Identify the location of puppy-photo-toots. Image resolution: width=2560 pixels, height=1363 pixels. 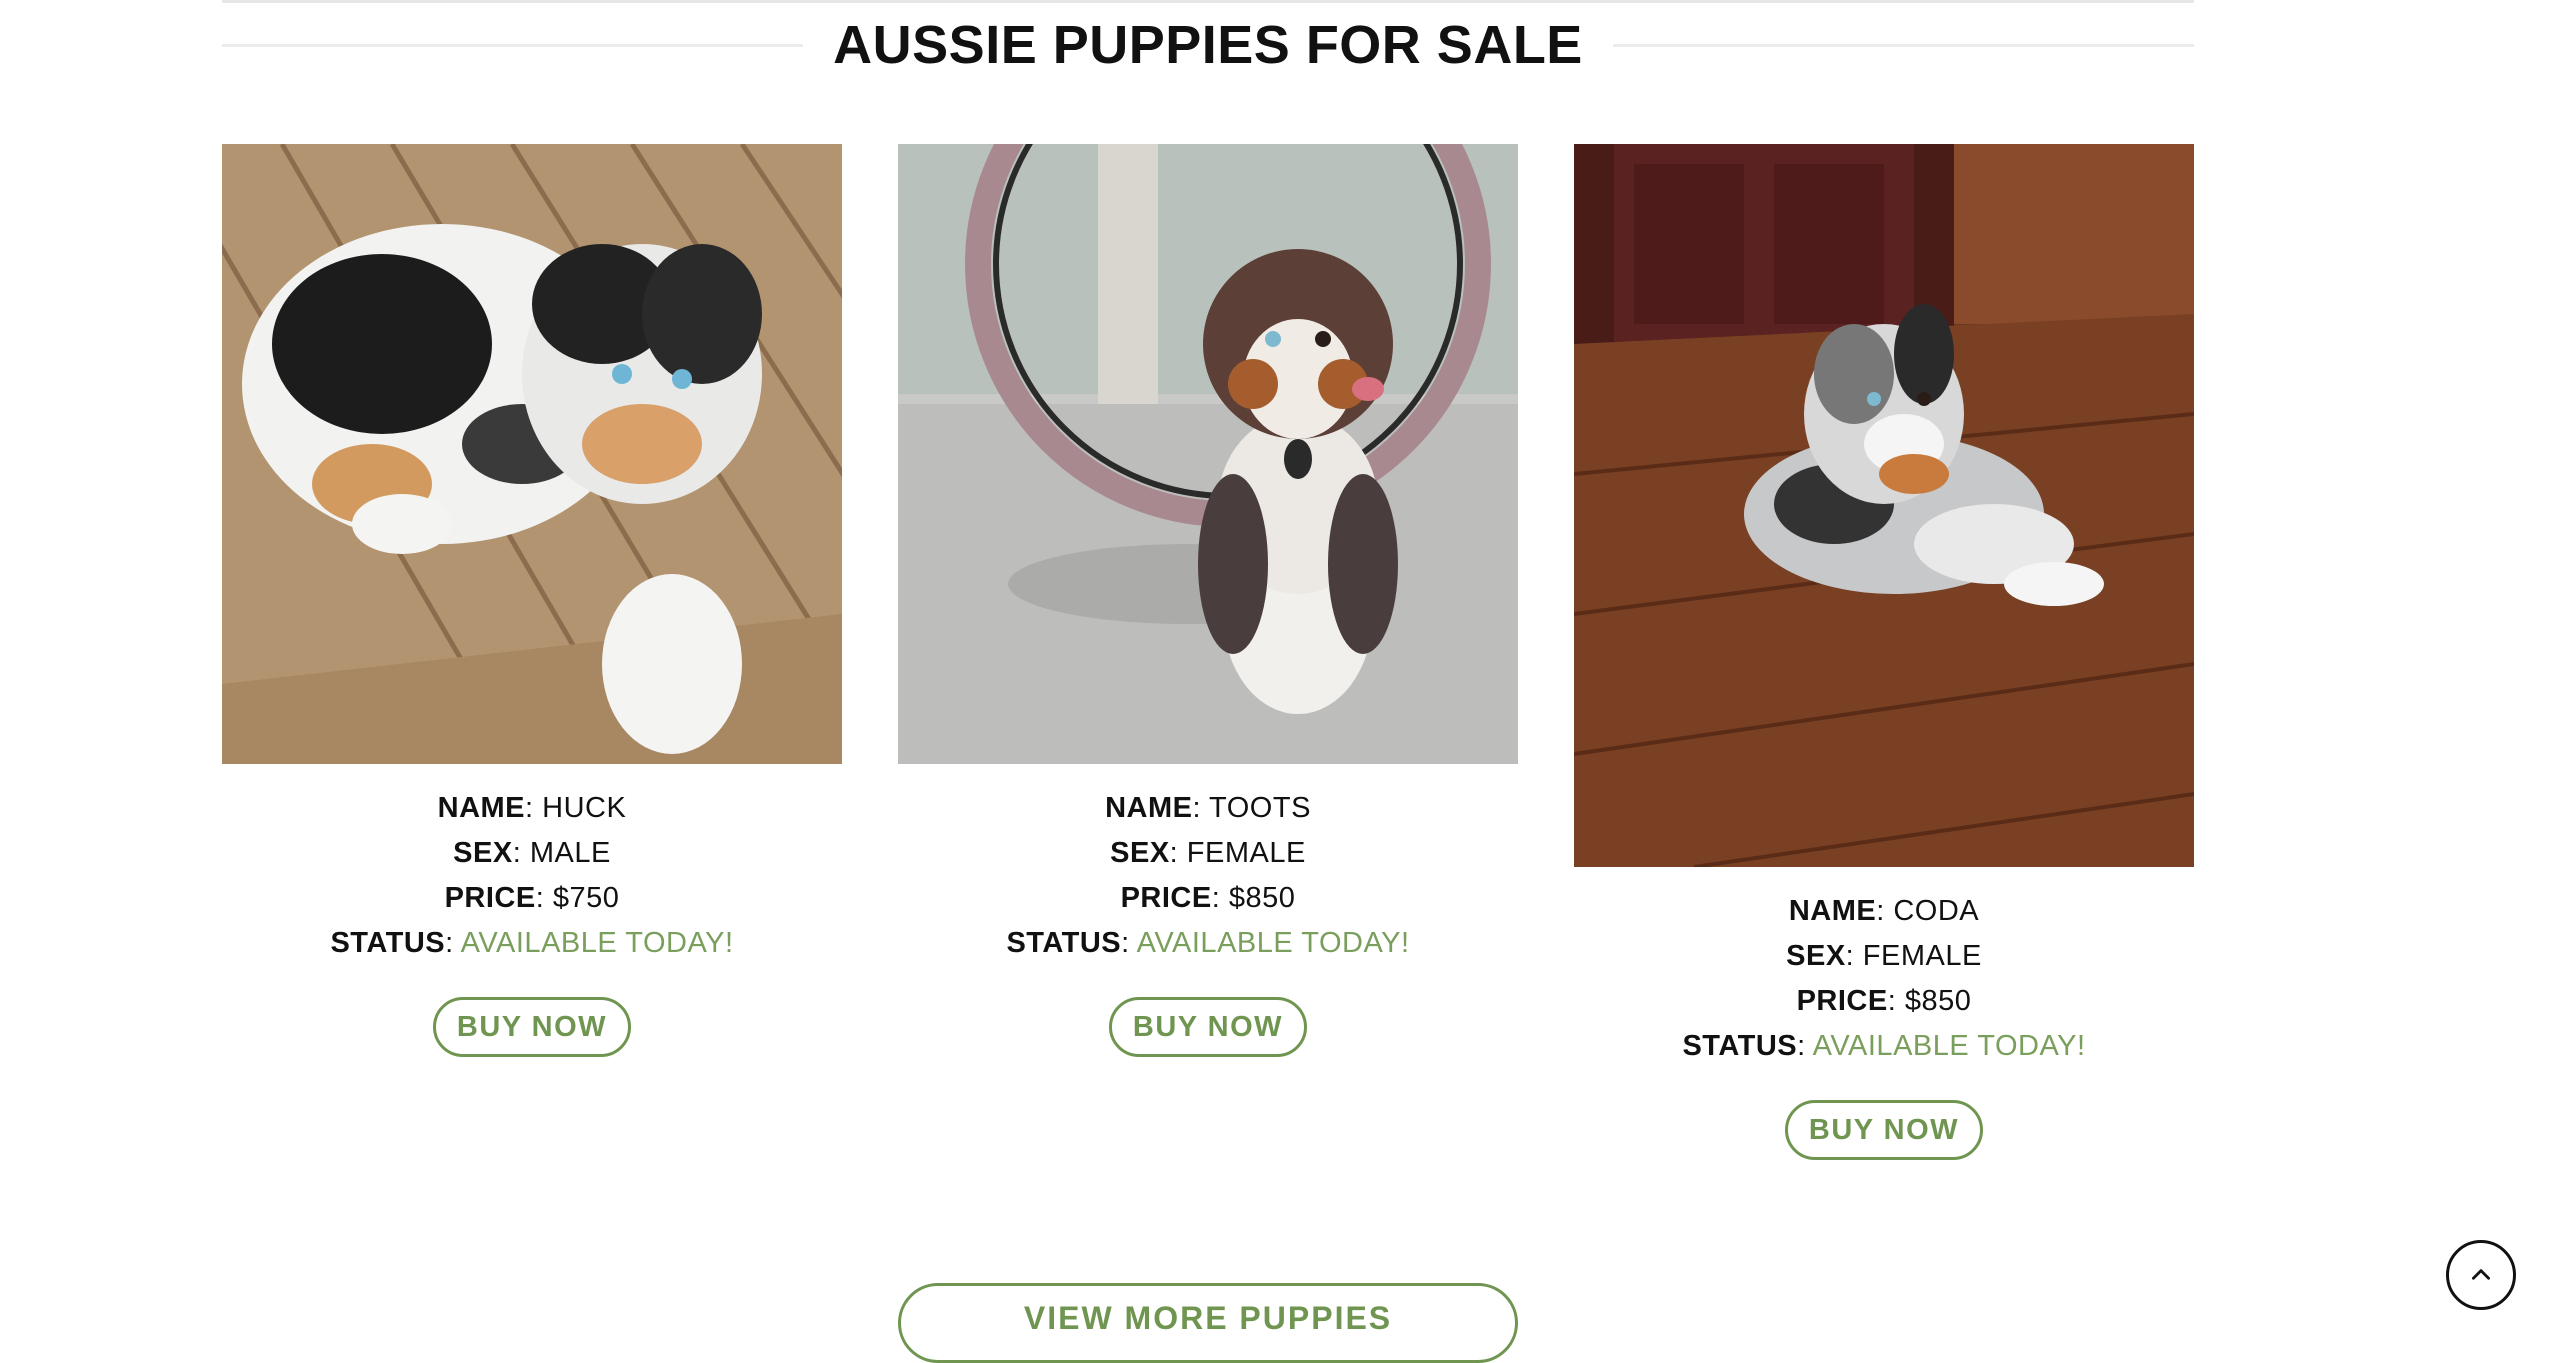
(1208, 454).